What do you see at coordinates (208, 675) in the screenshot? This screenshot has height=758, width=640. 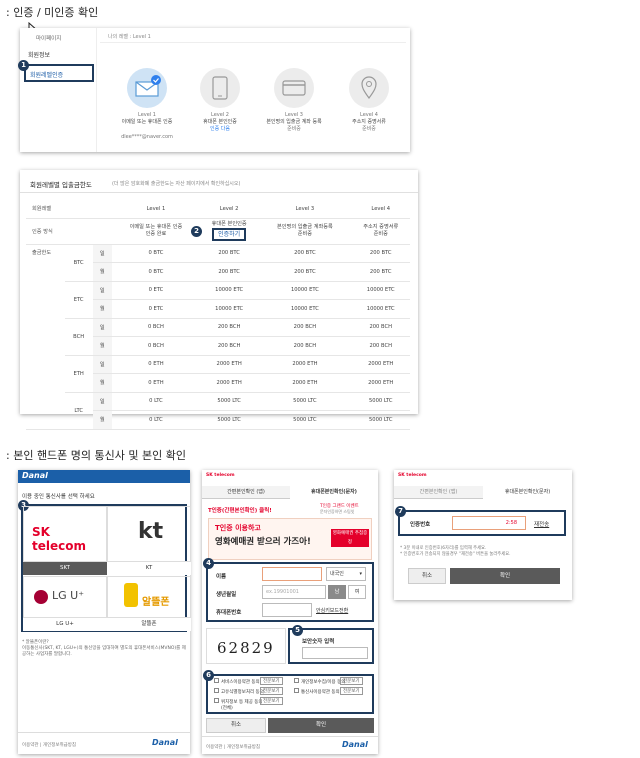 I see `marker-6: 6` at bounding box center [208, 675].